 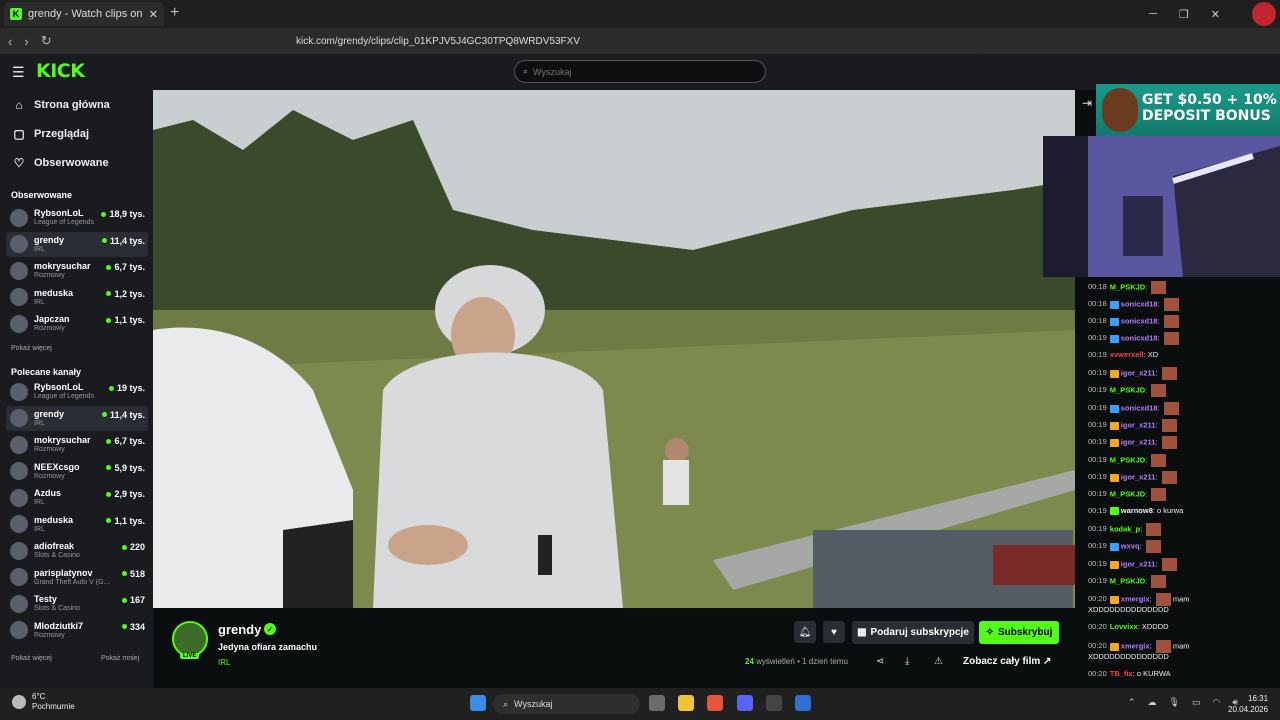 I want to click on app-icon, so click(x=803, y=703).